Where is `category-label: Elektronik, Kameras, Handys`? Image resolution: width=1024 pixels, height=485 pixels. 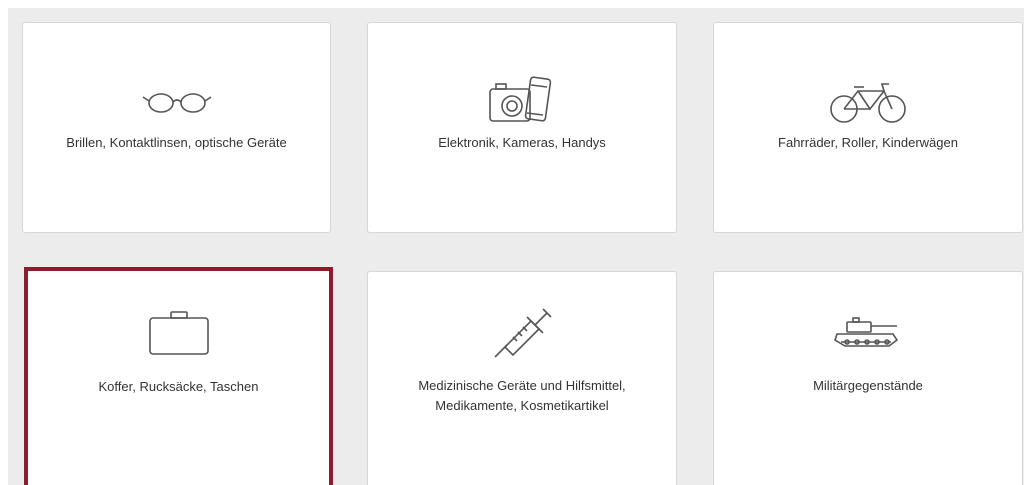
category-label: Elektronik, Kameras, Handys is located at coordinates (522, 142).